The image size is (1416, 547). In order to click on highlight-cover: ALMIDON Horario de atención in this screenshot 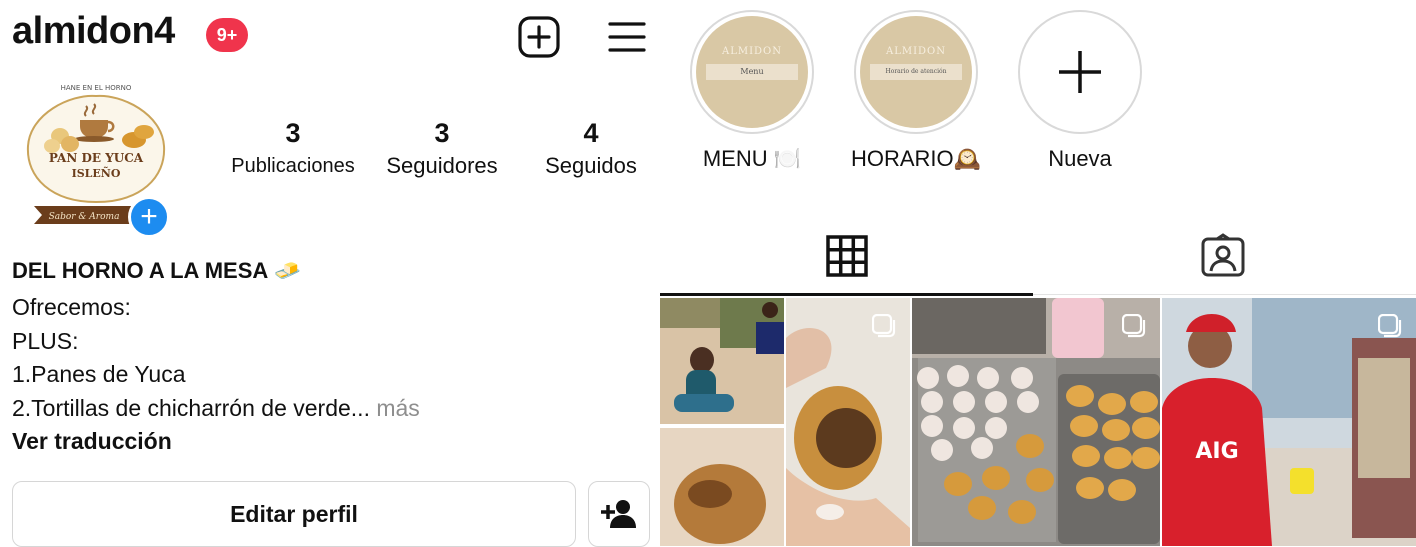, I will do `click(916, 72)`.